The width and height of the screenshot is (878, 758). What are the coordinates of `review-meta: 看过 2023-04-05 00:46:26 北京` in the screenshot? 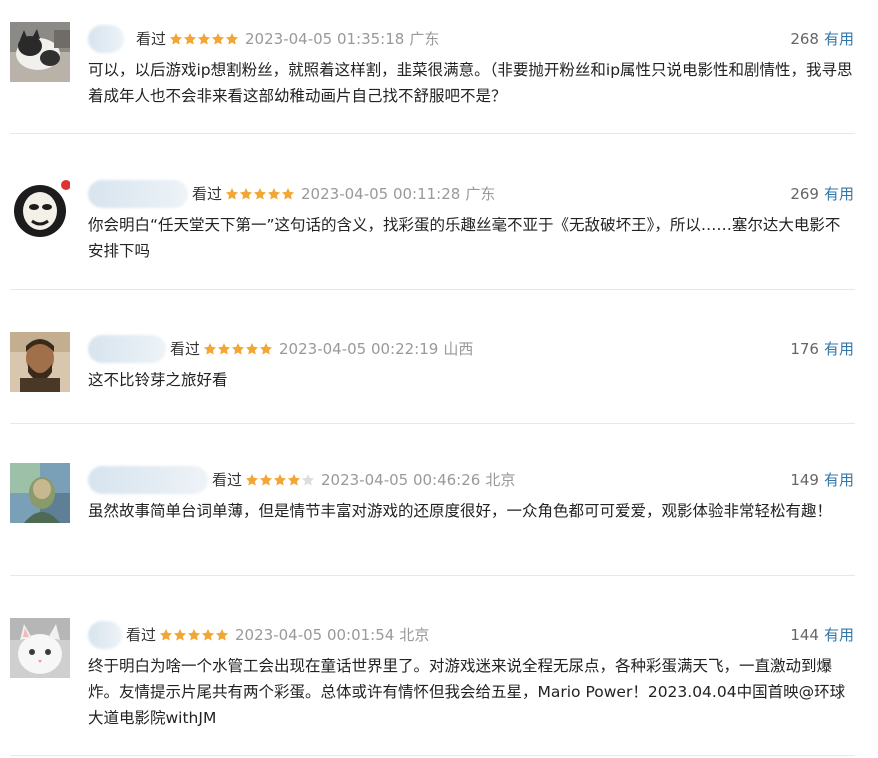 It's located at (363, 480).